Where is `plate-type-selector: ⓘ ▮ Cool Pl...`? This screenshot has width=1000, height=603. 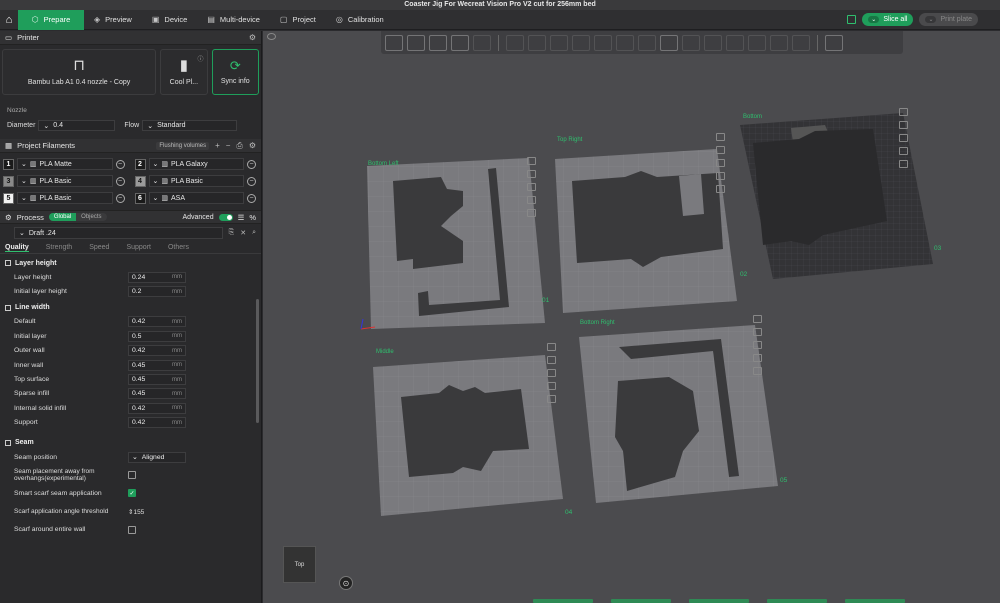 plate-type-selector: ⓘ ▮ Cool Pl... is located at coordinates (184, 72).